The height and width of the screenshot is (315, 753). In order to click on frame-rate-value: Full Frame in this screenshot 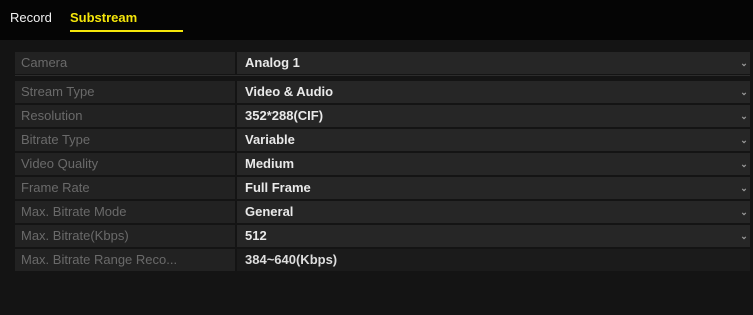, I will do `click(278, 187)`.